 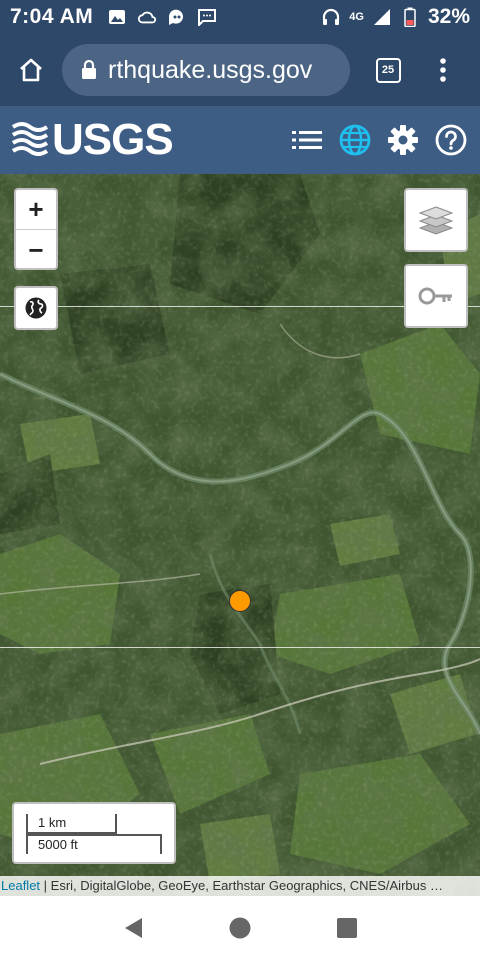 I want to click on home-nav-button, so click(x=240, y=928).